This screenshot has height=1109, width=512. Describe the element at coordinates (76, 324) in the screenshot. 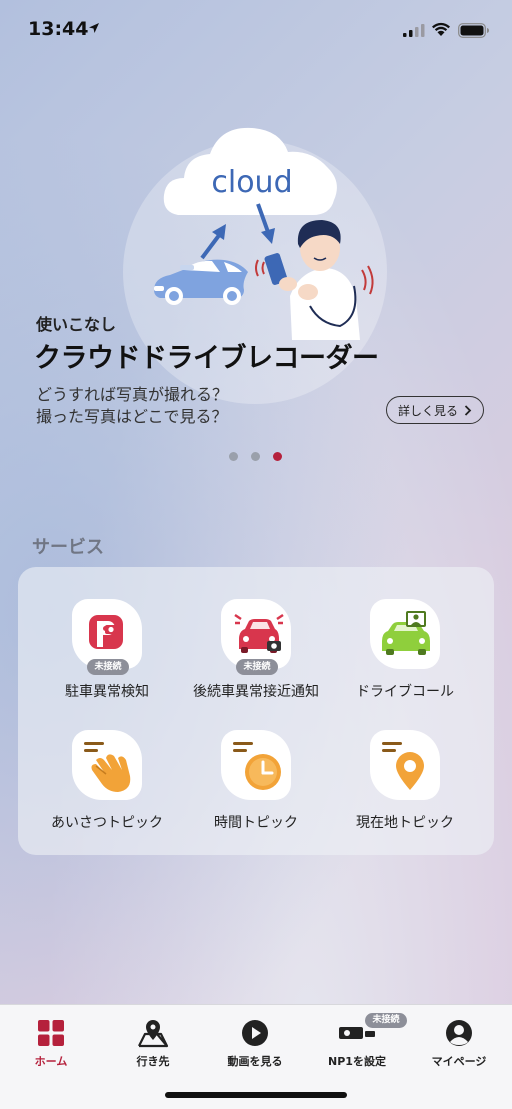

I see `hero-kicker: 使いこなし` at that location.